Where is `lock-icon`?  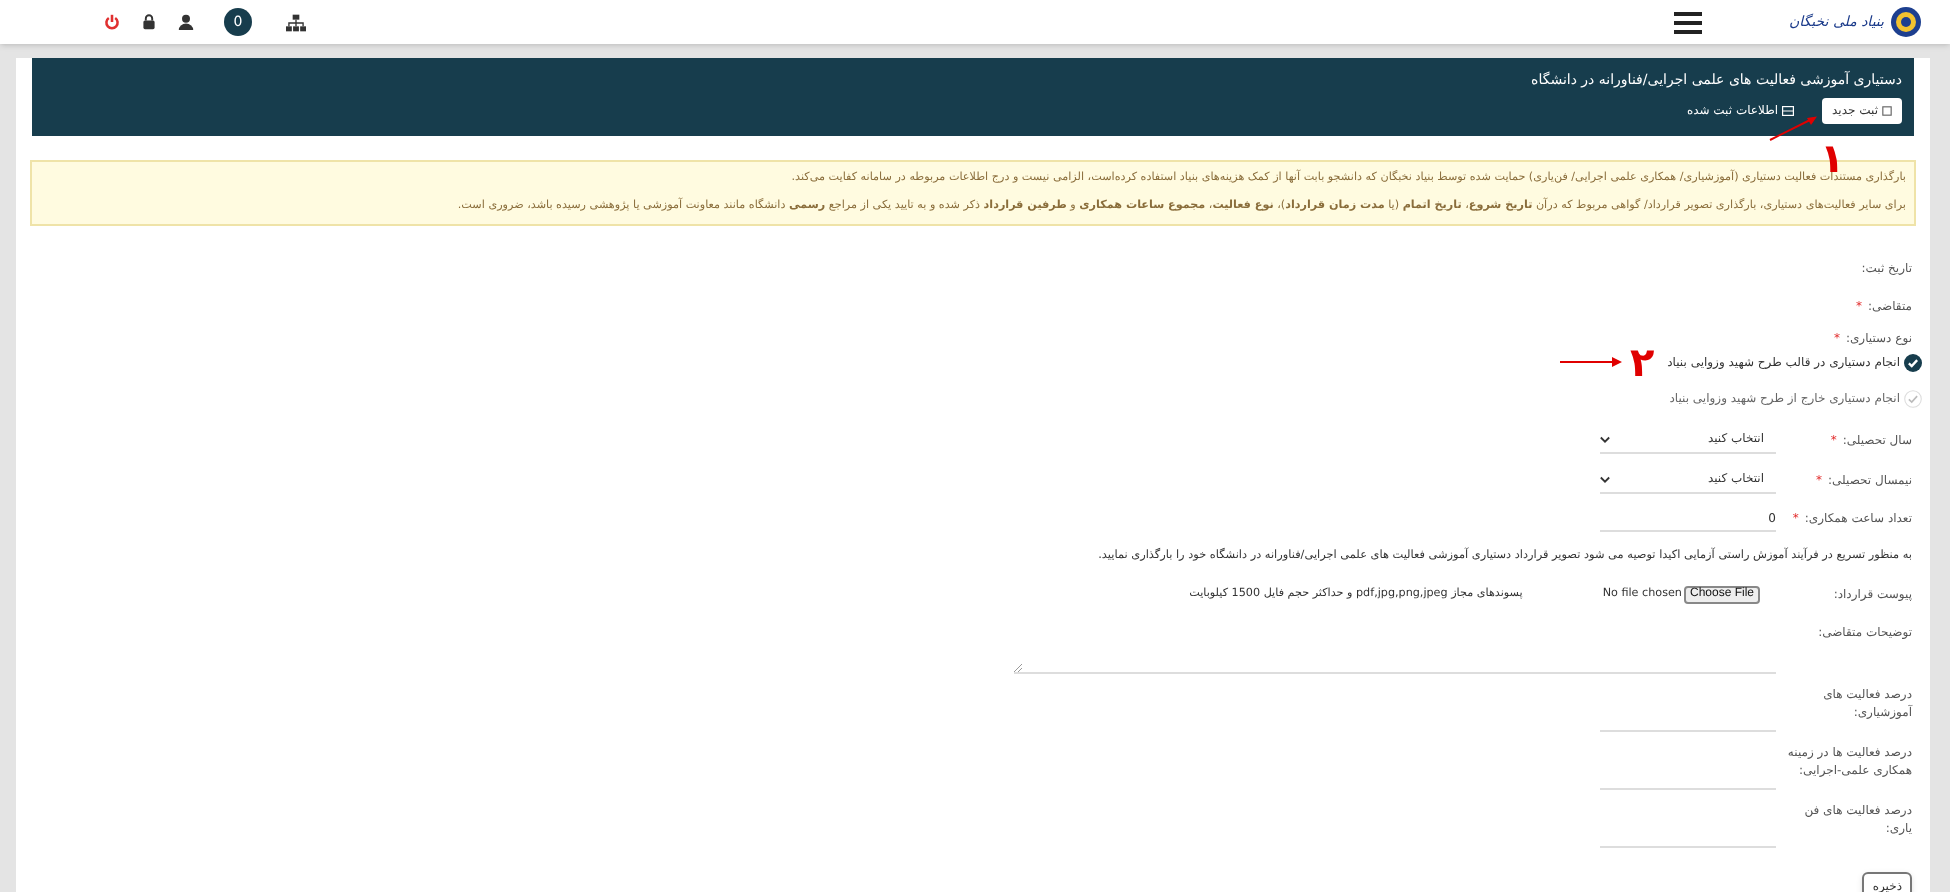 lock-icon is located at coordinates (149, 22).